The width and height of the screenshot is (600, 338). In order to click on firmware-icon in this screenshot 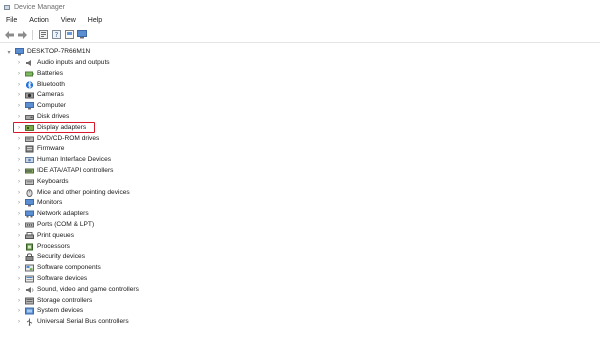, I will do `click(29, 149)`.